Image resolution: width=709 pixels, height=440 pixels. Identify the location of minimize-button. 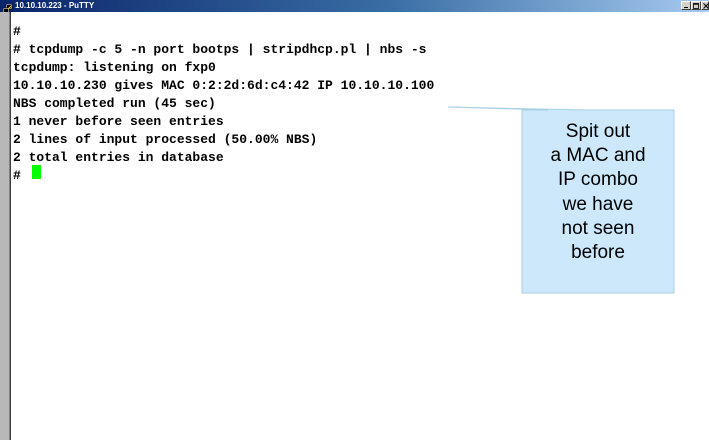
(686, 5).